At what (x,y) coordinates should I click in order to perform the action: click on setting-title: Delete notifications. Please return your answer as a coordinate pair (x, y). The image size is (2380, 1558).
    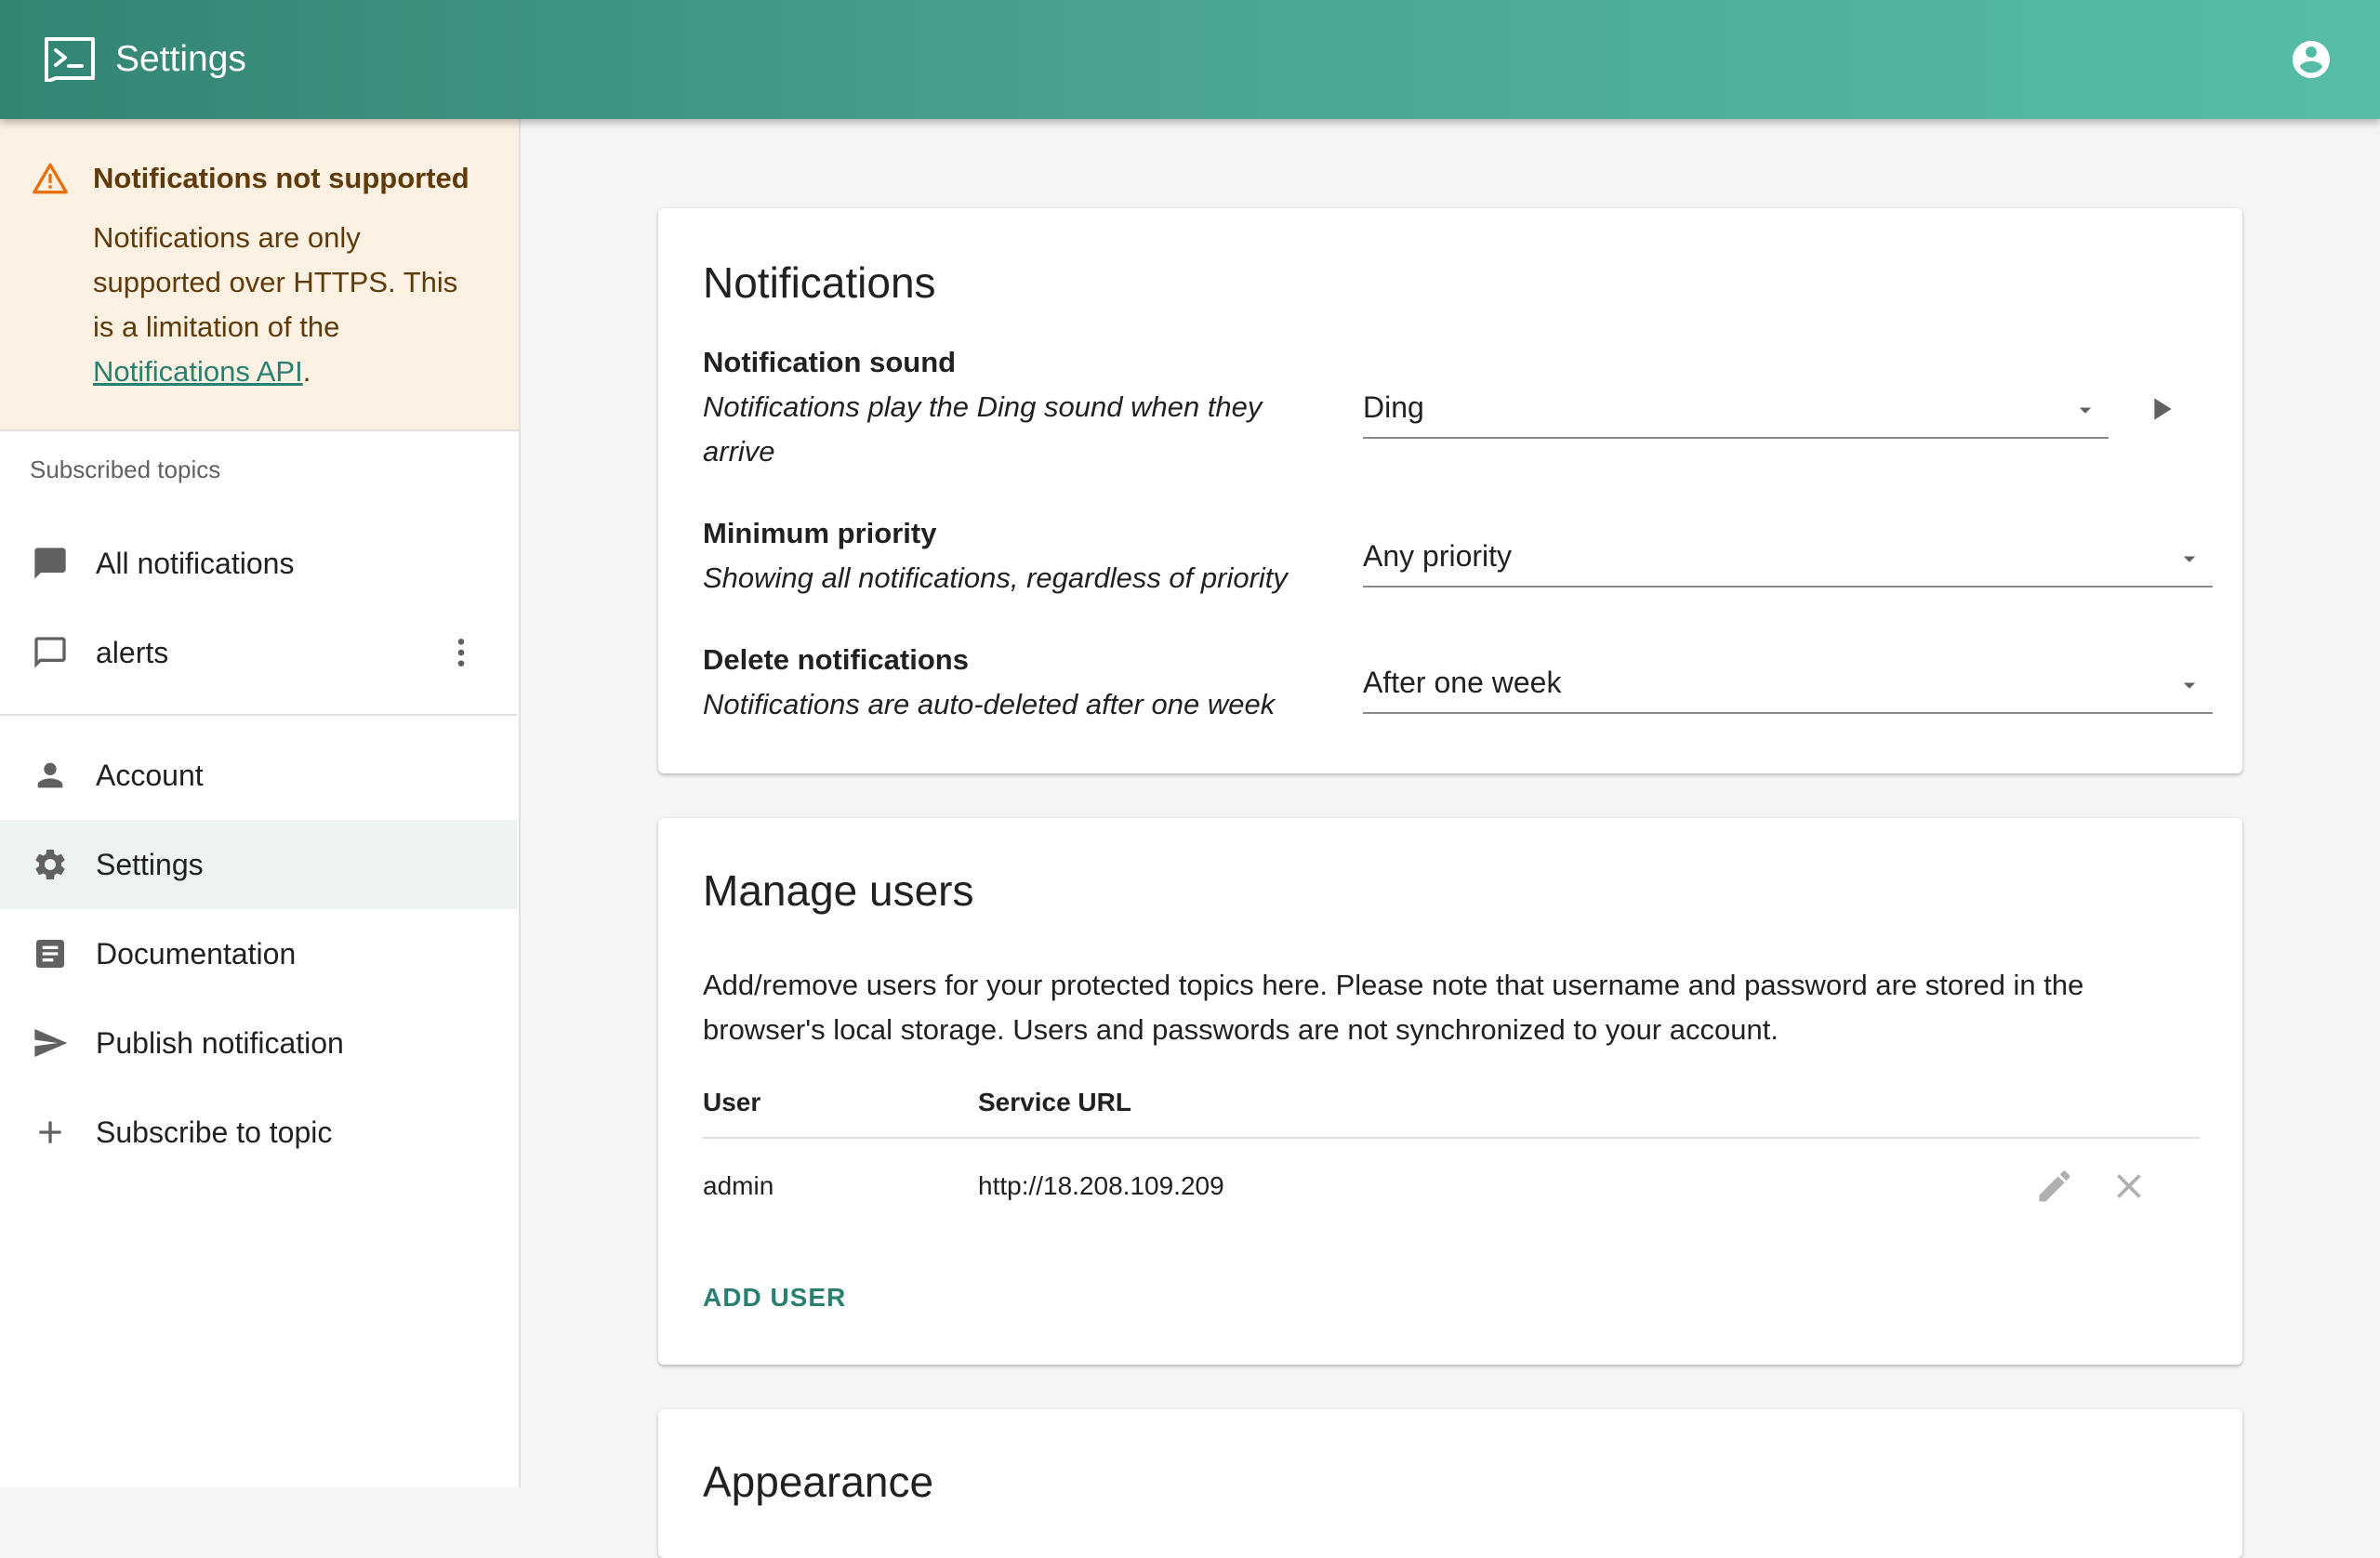
    Looking at the image, I should click on (836, 659).